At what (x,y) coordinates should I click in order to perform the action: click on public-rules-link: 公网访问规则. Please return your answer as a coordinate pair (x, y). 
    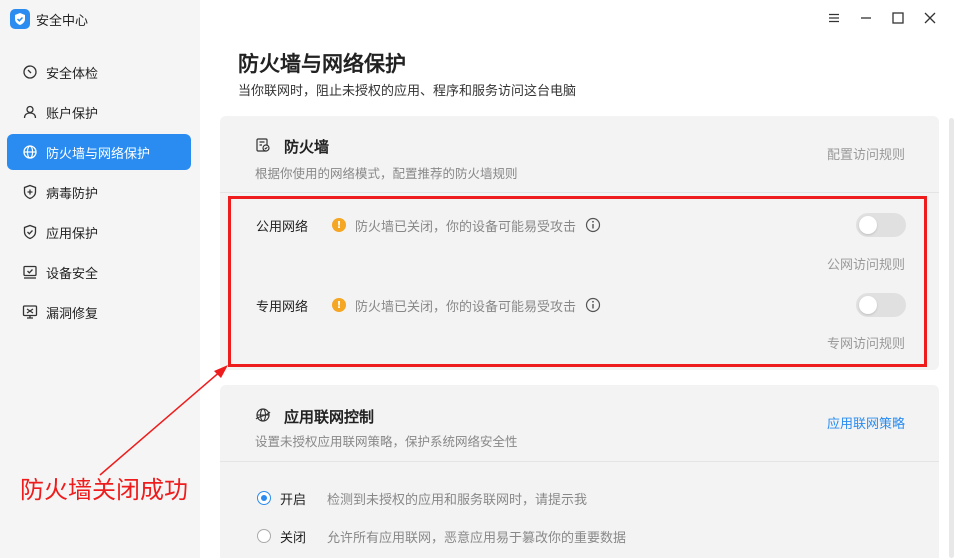
    Looking at the image, I should click on (866, 263).